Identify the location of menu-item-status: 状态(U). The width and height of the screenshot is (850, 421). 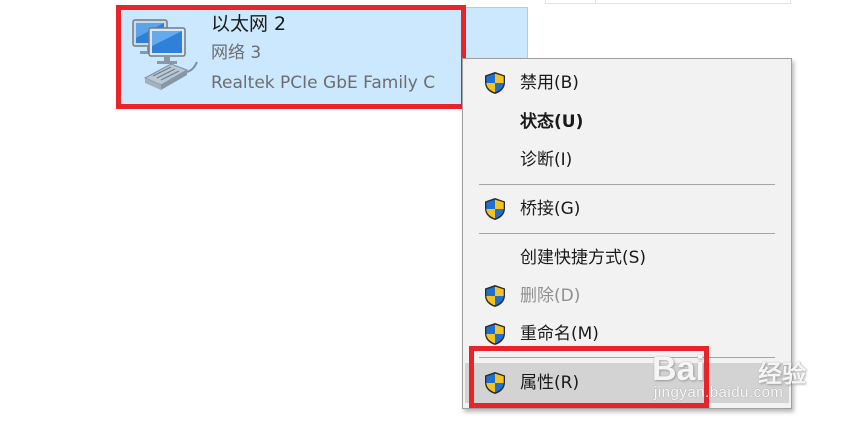
(627, 122).